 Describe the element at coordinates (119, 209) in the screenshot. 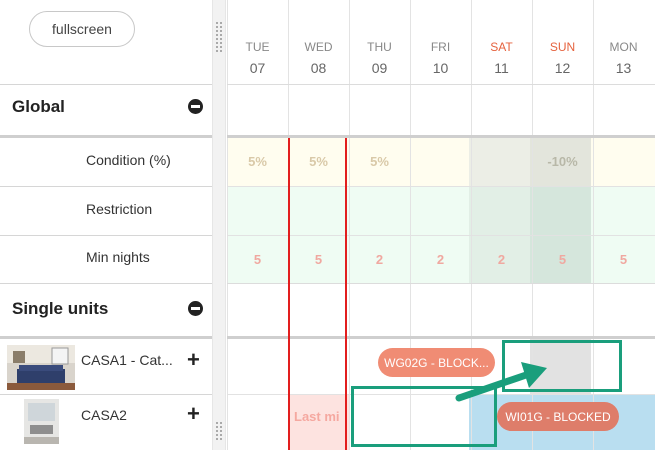

I see `row-label-restriction: Restriction` at that location.